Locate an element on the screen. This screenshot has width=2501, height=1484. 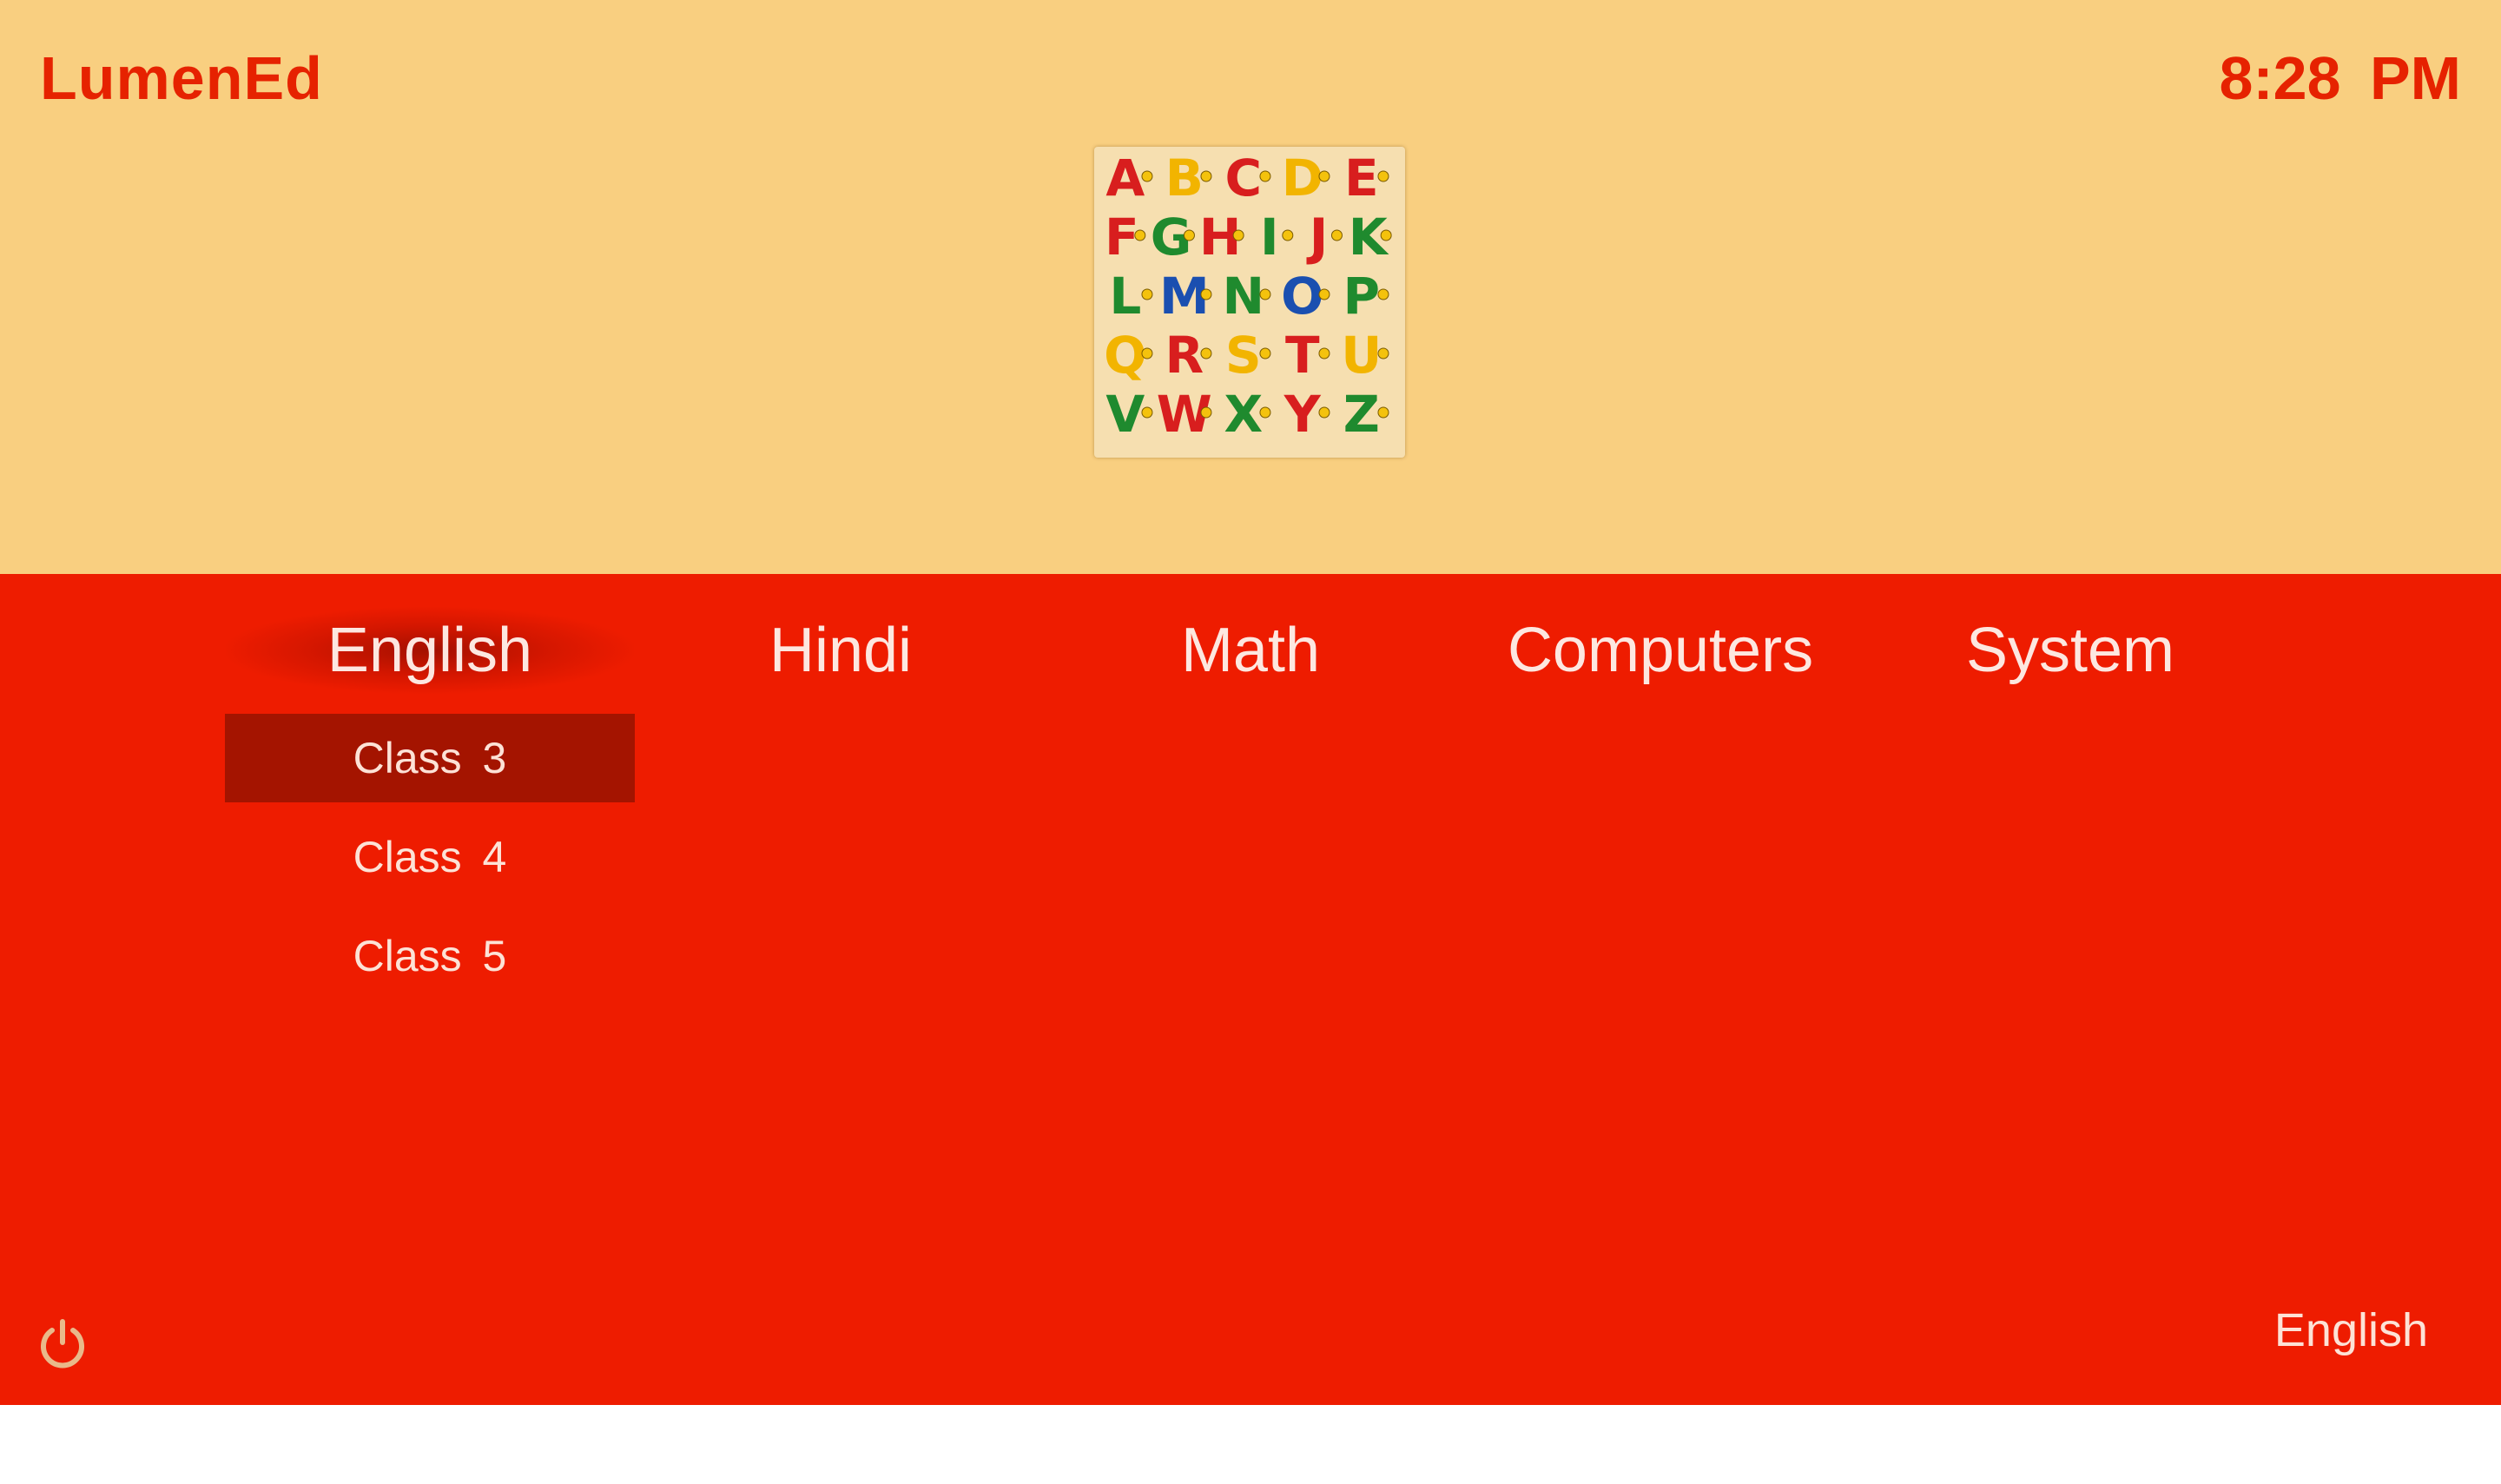
puzzle-letter-s: S is located at coordinates (1243, 355).